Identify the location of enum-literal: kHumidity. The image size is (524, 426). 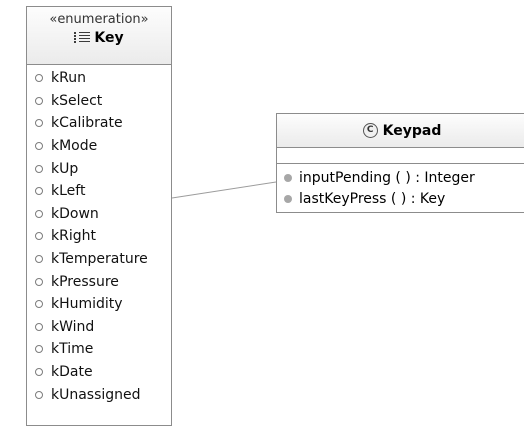
(99, 304).